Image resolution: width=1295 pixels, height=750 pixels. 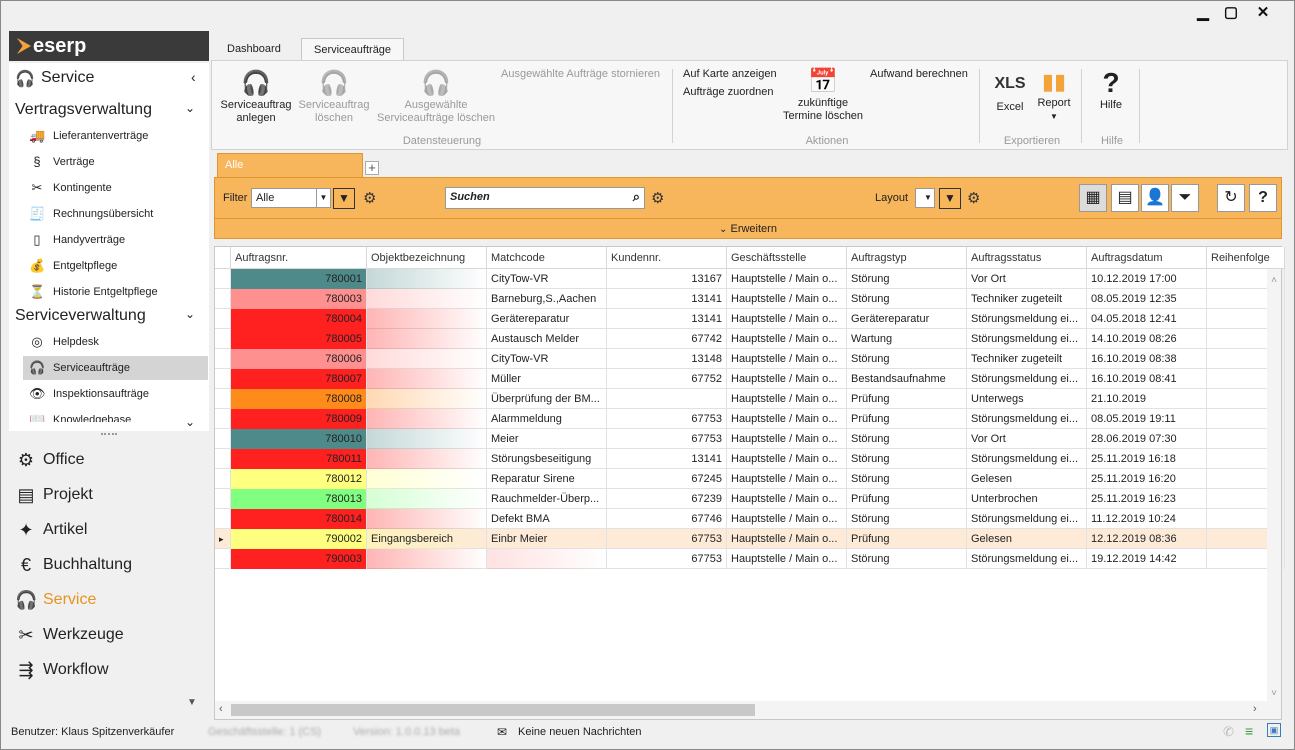 I want to click on column-header: Auftragsdatum, so click(x=1147, y=258).